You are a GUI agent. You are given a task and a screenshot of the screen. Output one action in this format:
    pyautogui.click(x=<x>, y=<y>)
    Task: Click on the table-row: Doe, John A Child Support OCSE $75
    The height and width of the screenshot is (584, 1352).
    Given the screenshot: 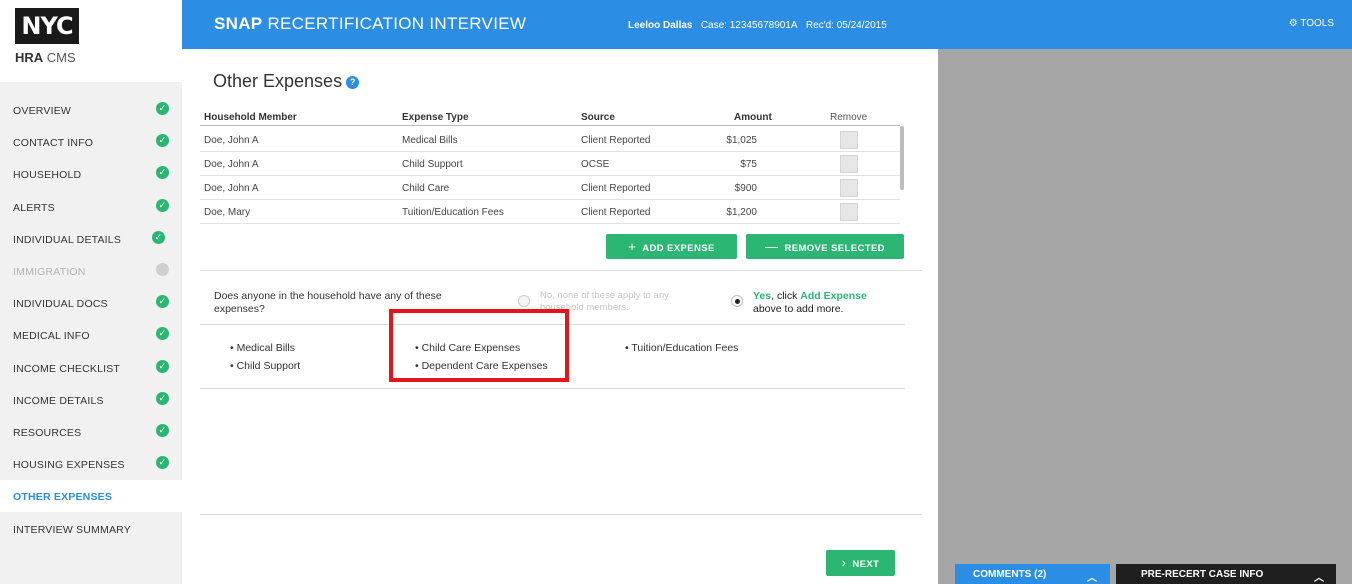 What is the action you would take?
    pyautogui.click(x=550, y=164)
    